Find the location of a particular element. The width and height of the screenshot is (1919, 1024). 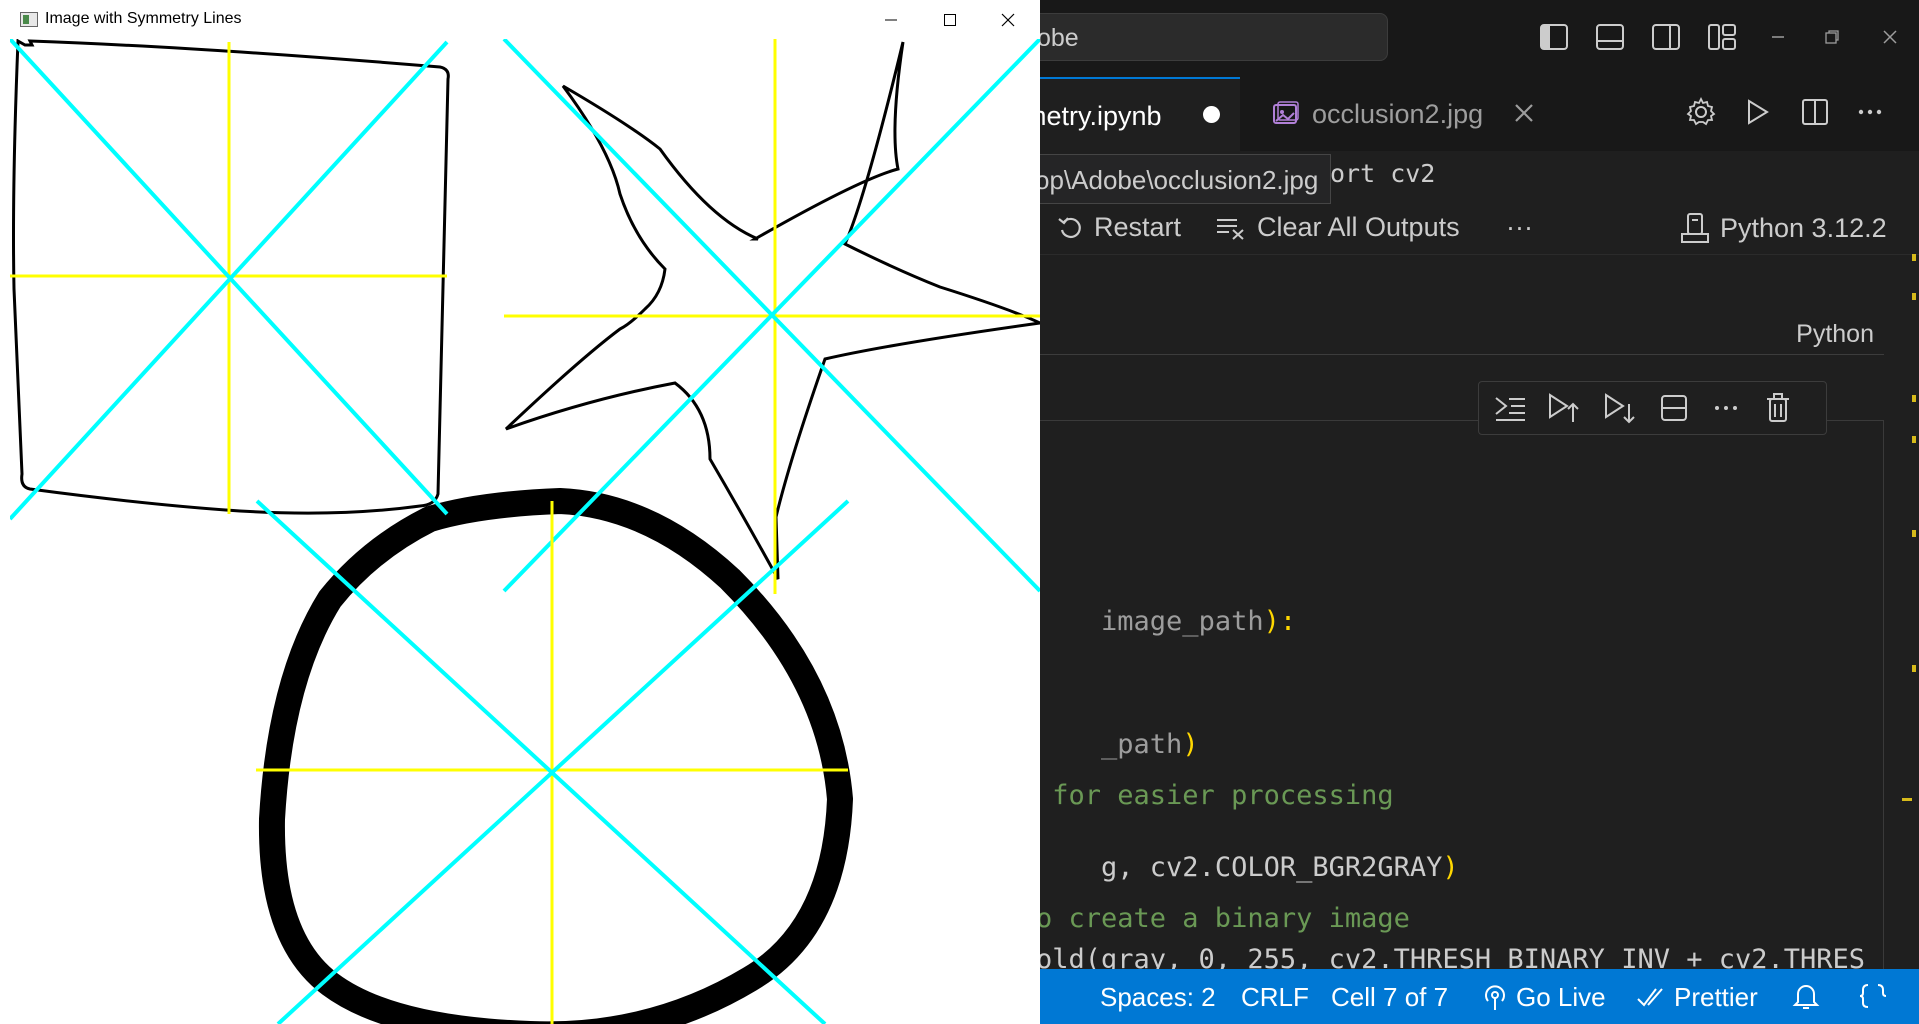

tab-label: metry.ipynb is located at coordinates (1093, 116).